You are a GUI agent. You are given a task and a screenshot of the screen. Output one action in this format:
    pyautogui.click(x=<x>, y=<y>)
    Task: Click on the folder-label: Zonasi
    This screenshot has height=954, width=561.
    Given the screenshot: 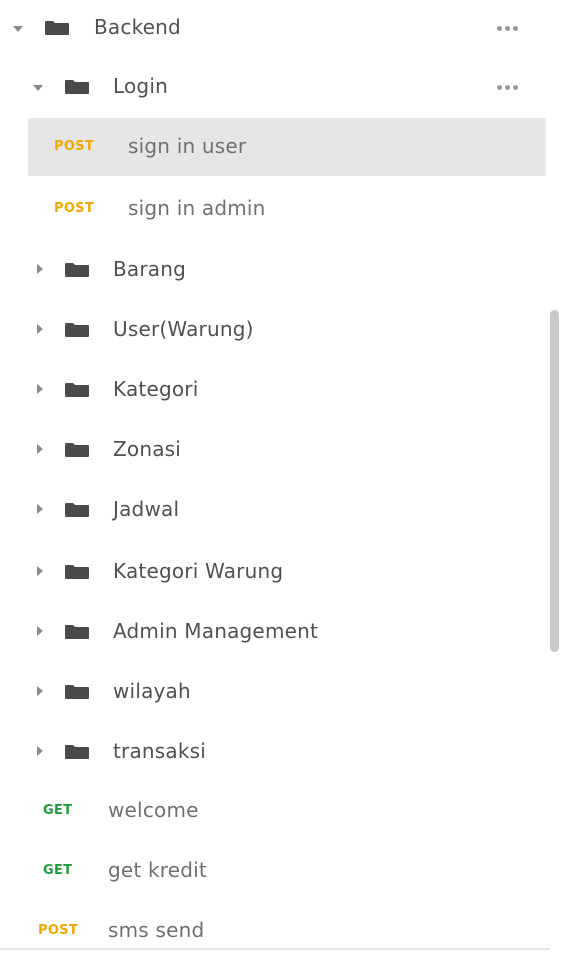 What is the action you would take?
    pyautogui.click(x=147, y=449)
    